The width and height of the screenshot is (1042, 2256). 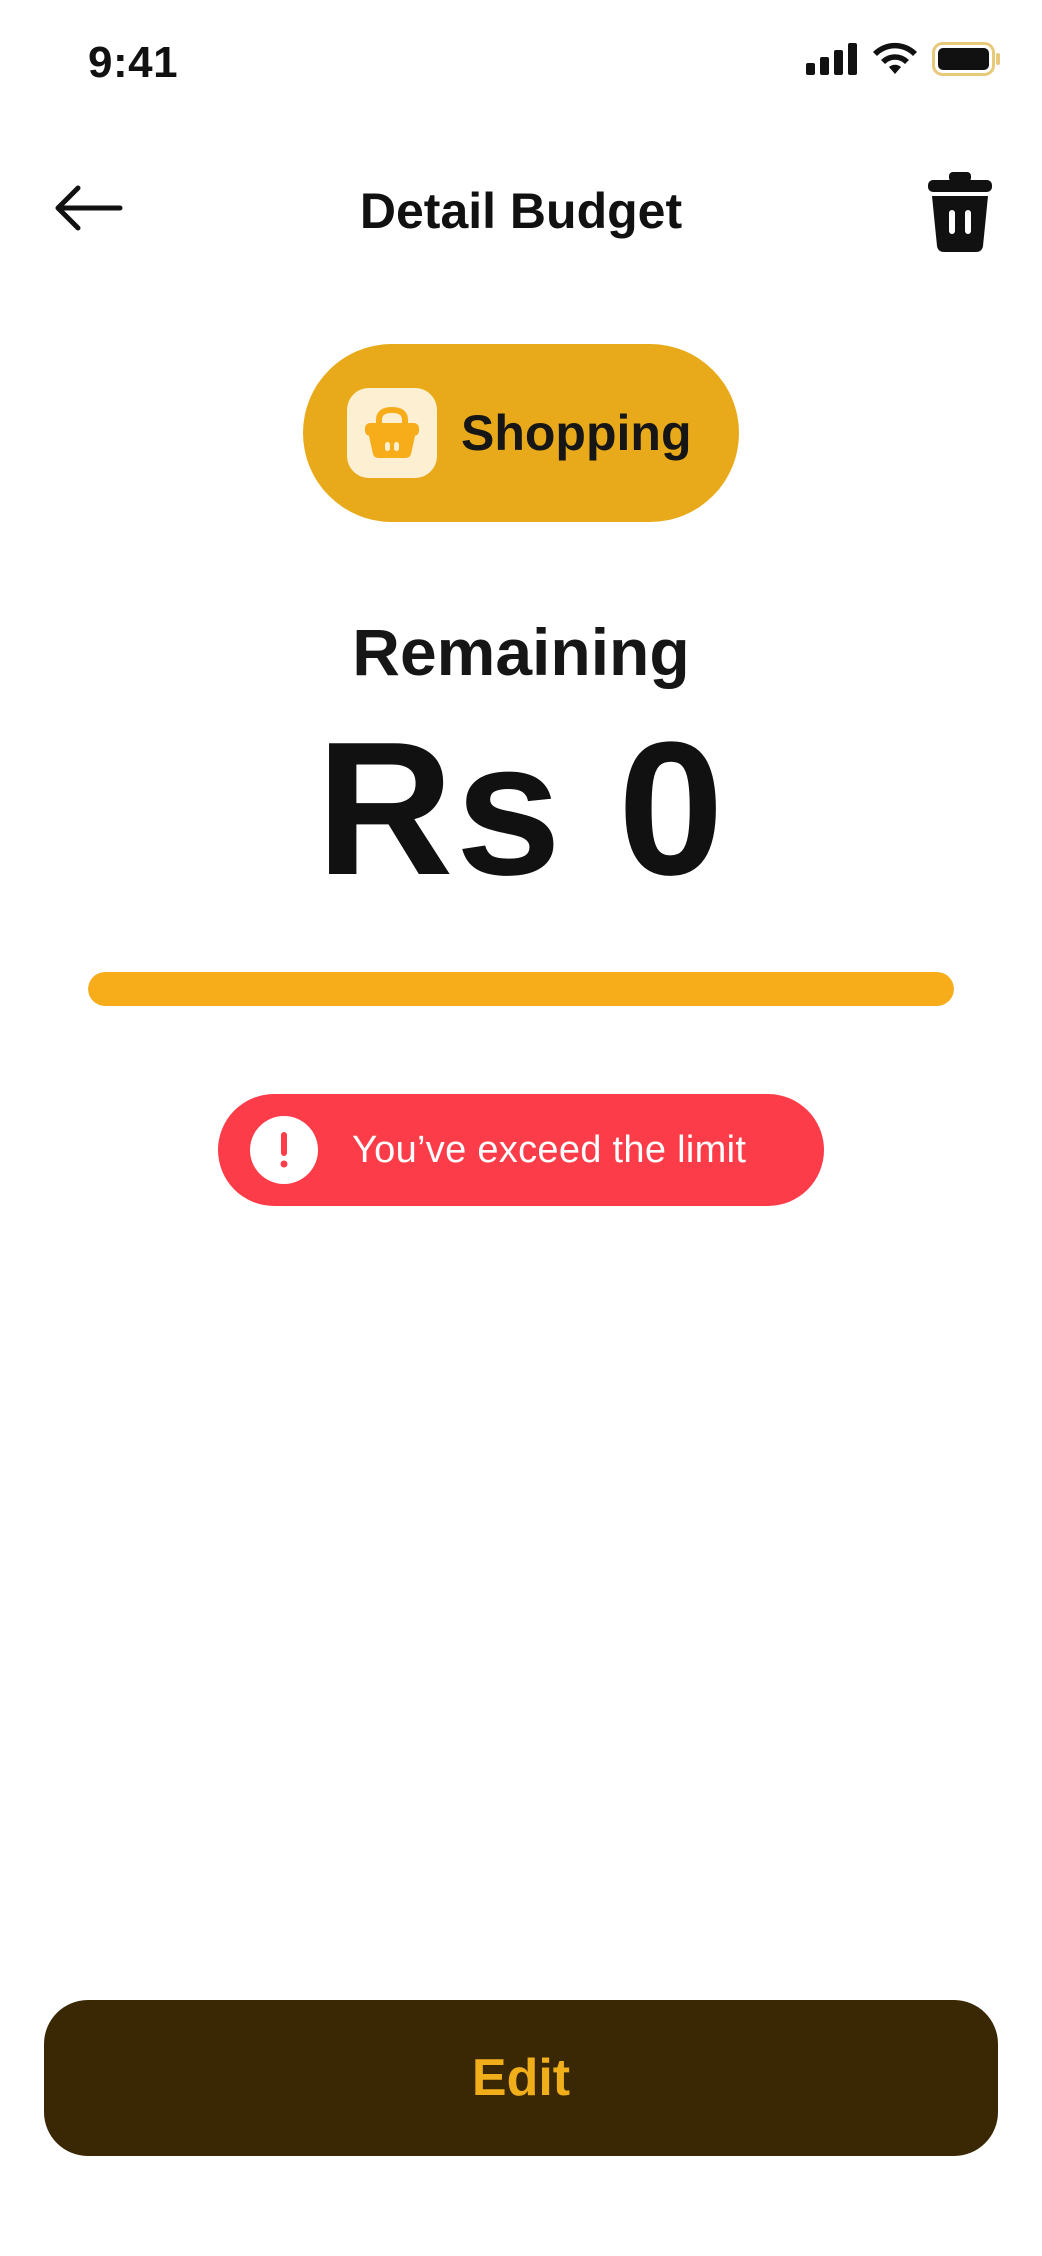 I want to click on budget-progress-fill, so click(x=521, y=989).